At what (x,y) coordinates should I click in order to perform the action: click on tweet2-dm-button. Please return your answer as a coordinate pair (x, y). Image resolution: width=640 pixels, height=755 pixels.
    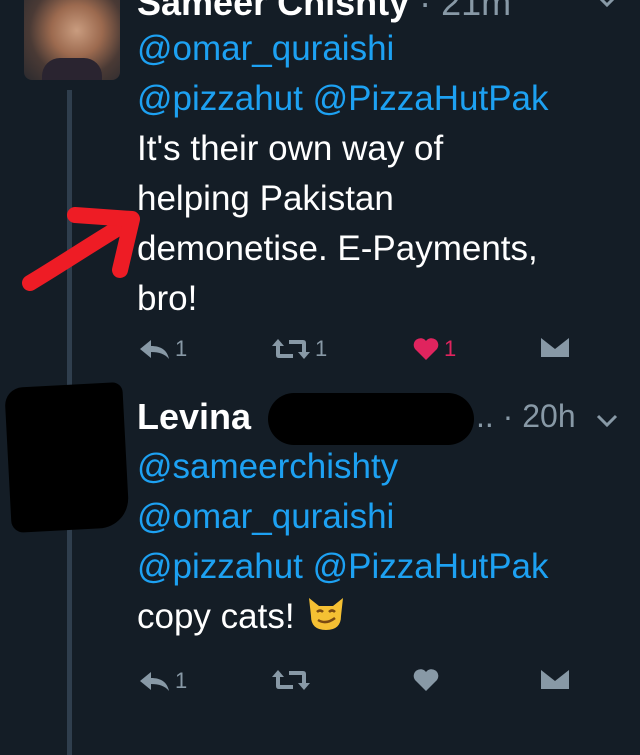
    Looking at the image, I should click on (555, 679).